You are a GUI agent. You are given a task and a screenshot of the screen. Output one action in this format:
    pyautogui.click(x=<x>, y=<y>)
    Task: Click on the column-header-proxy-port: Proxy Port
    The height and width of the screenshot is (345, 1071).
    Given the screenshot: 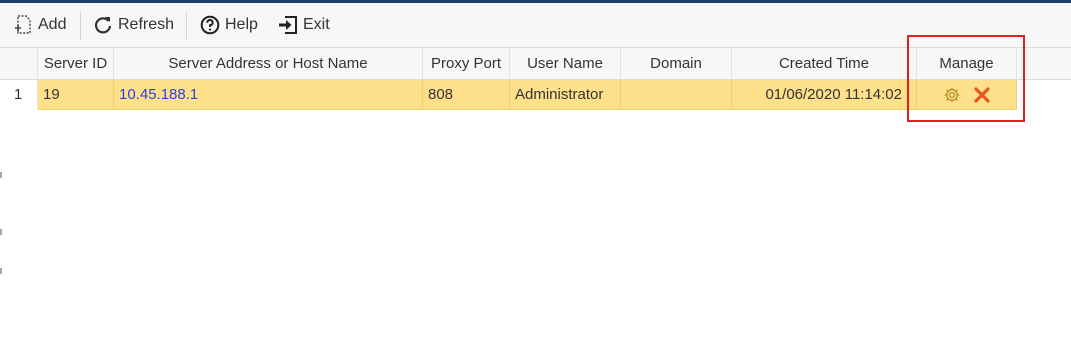 What is the action you would take?
    pyautogui.click(x=466, y=63)
    